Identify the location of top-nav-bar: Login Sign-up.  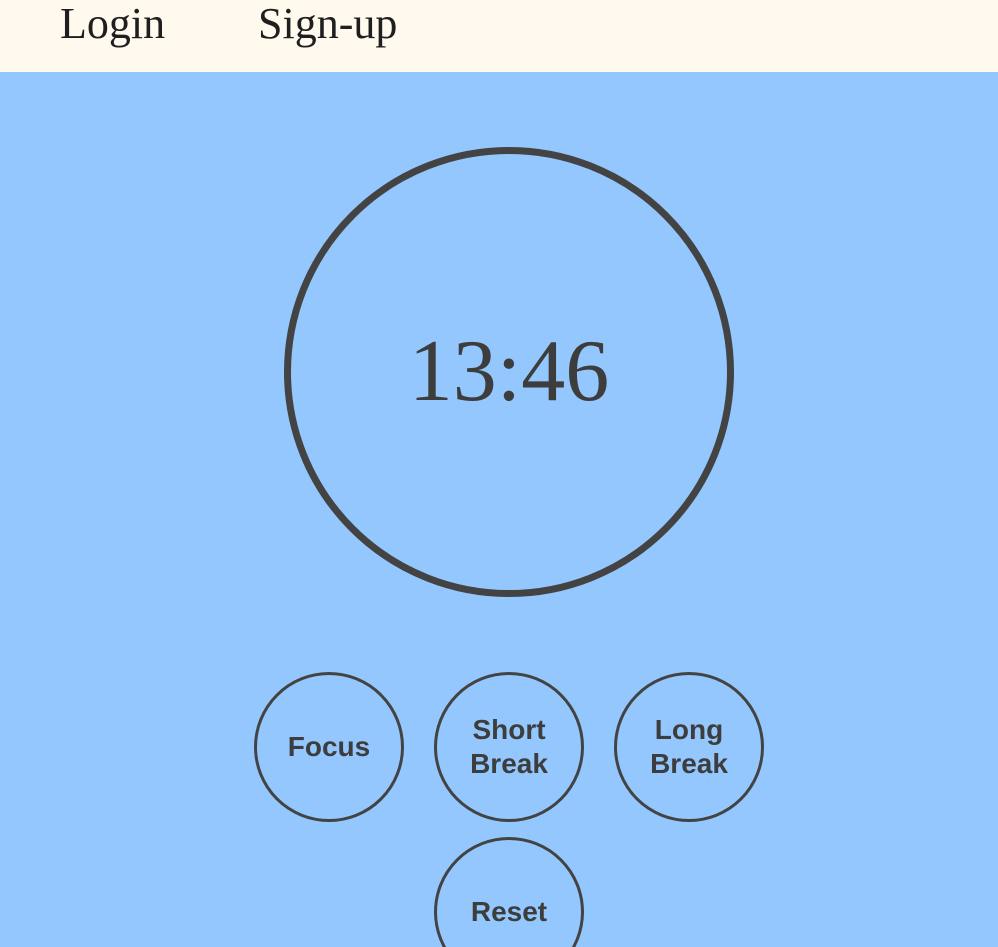
(499, 36).